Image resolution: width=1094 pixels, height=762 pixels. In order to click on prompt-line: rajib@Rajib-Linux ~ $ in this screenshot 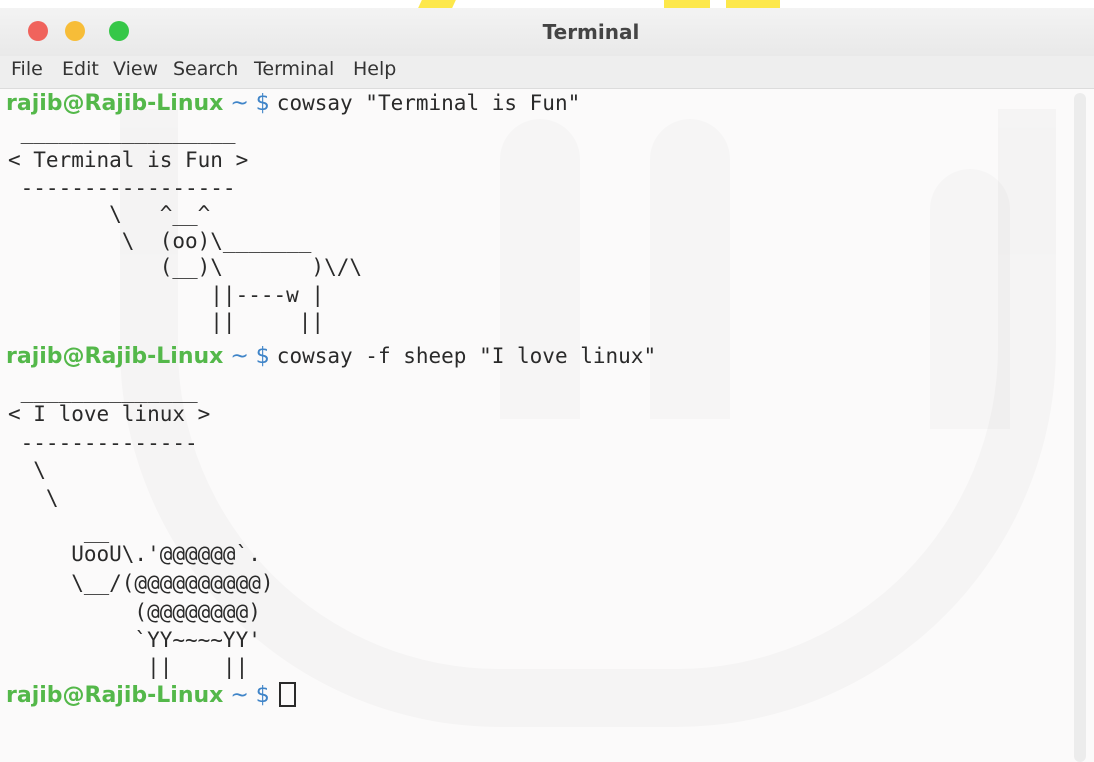, I will do `click(151, 696)`.